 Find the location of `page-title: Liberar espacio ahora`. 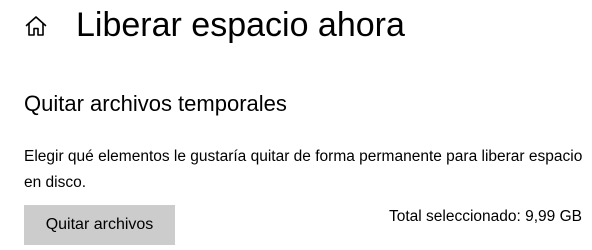

page-title: Liberar espacio ahora is located at coordinates (240, 25).